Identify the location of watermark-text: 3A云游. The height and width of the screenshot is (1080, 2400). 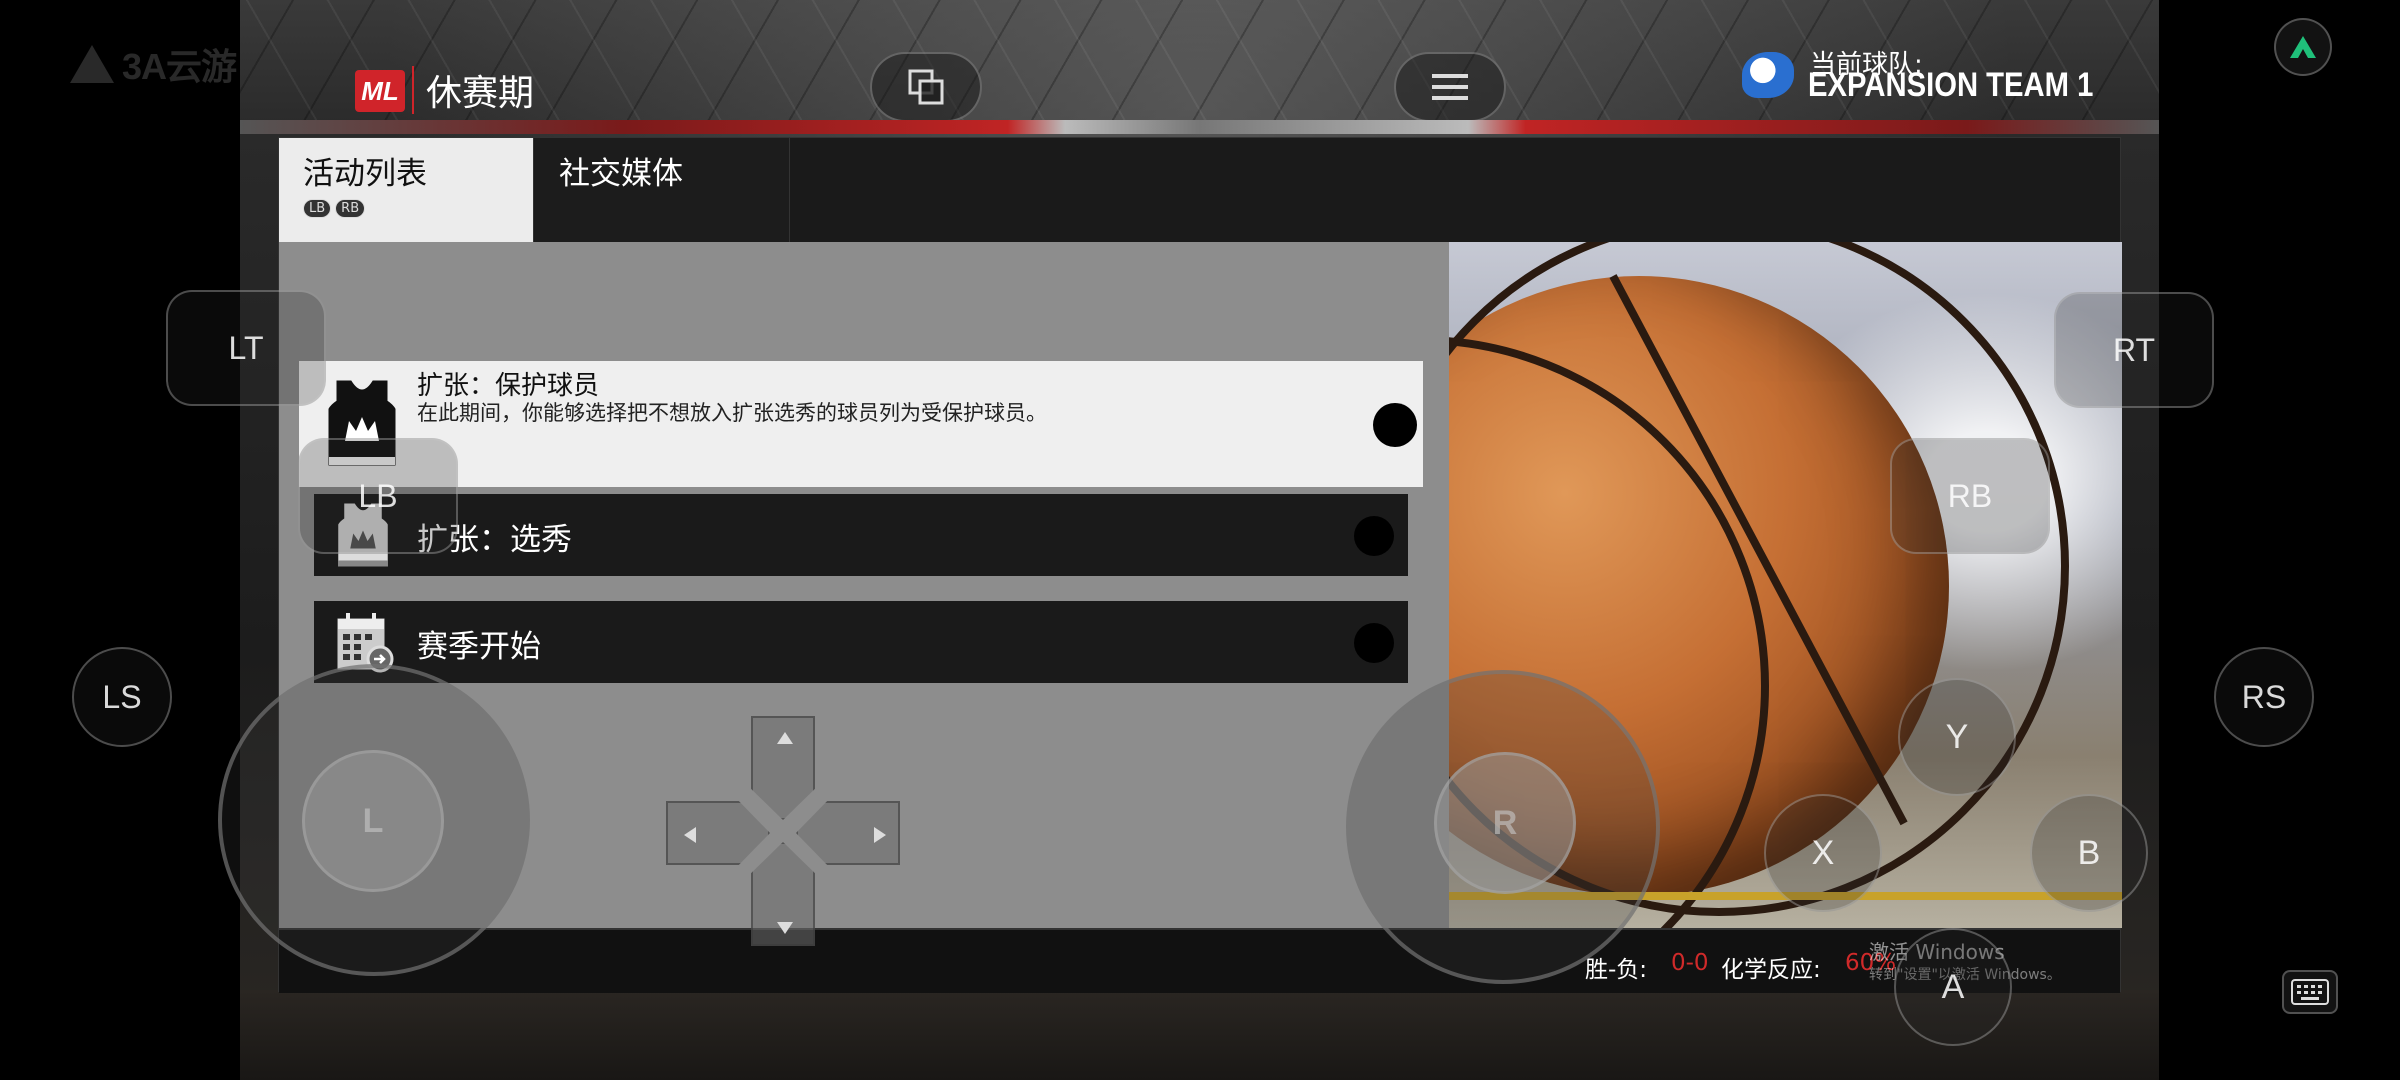
(179, 66).